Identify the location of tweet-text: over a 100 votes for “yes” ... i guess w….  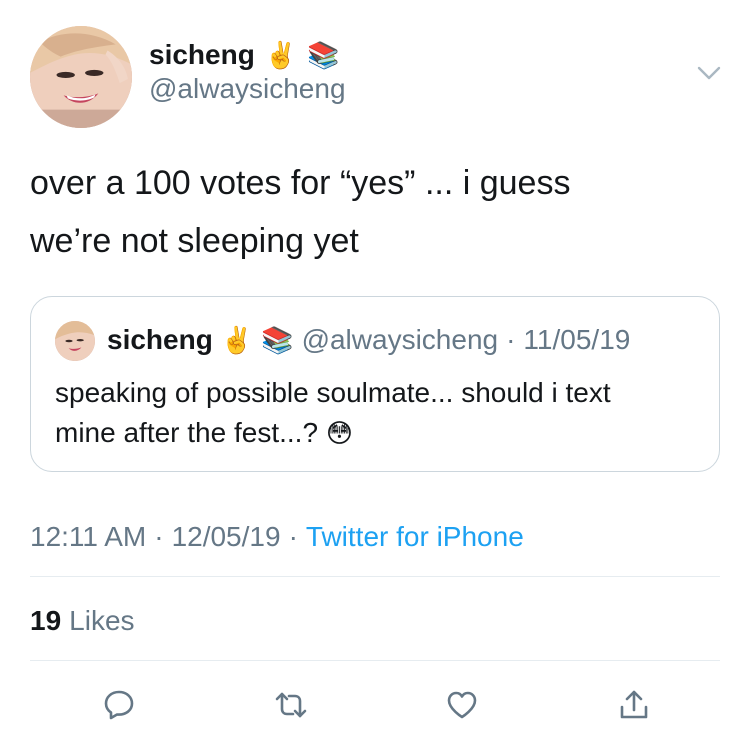
(375, 212).